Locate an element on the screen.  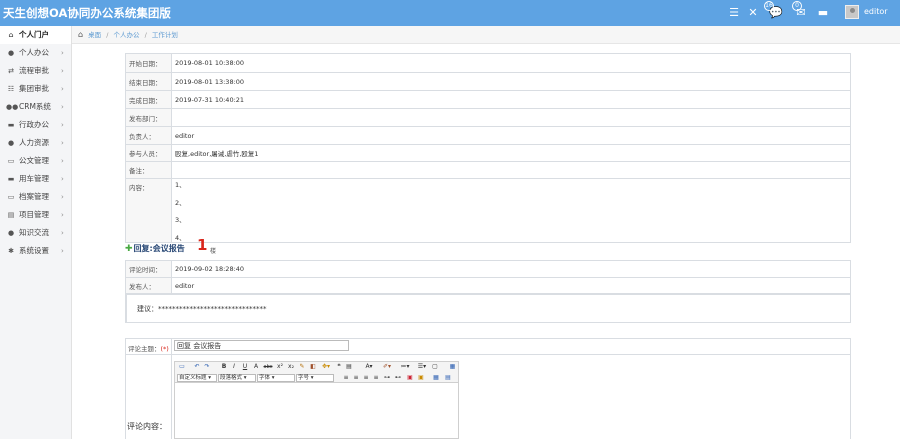
table-row: 结束日期： 2019-08-01 13:38:00 is located at coordinates (488, 81).